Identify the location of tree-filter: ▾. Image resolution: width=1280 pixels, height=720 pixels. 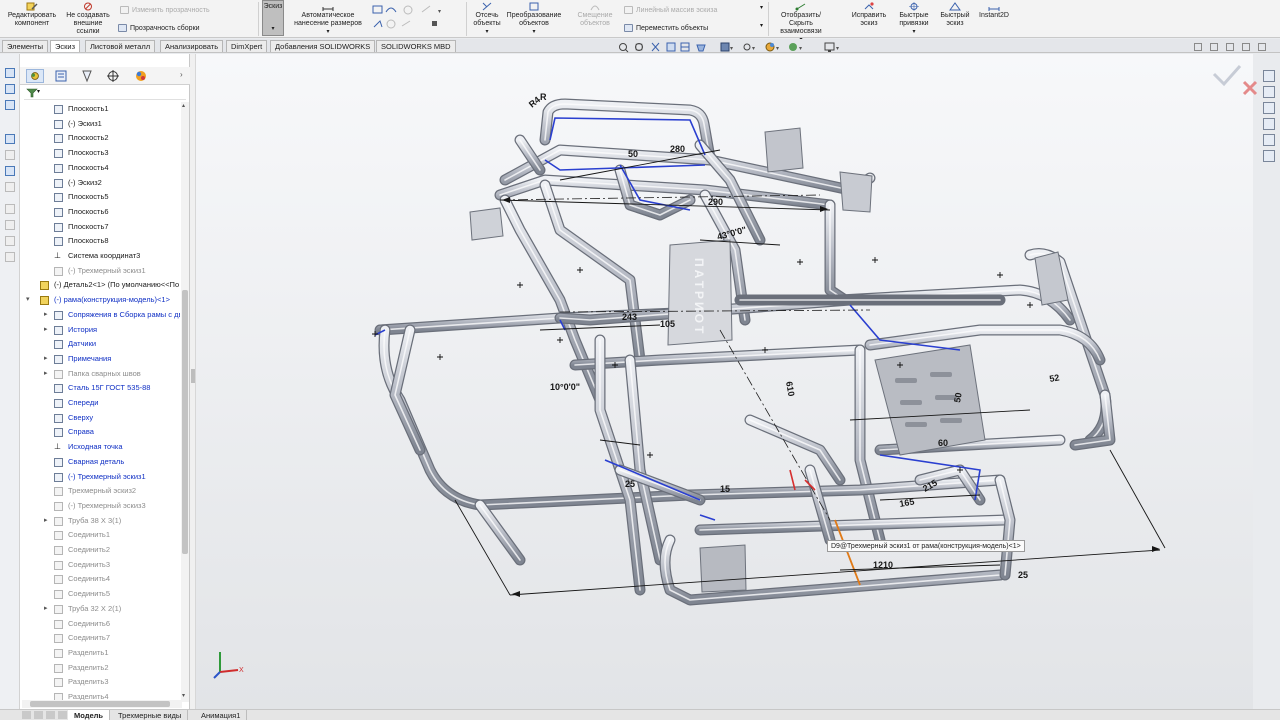
(105, 93).